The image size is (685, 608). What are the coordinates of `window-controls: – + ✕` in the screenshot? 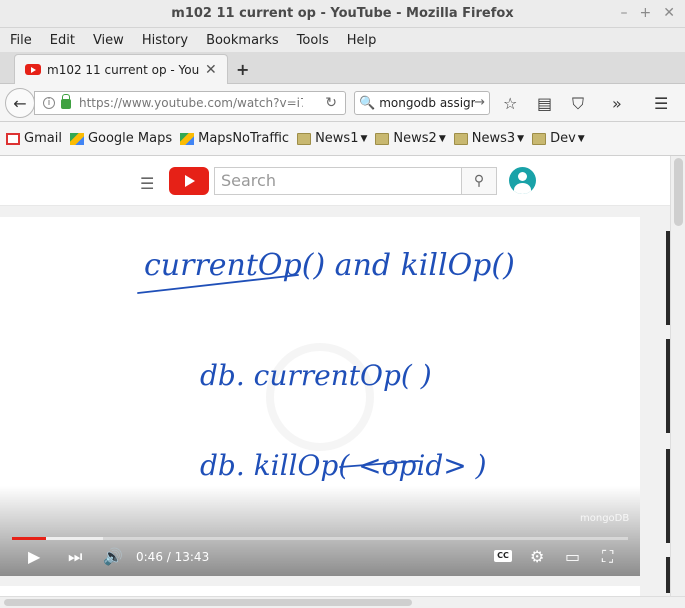 It's located at (648, 13).